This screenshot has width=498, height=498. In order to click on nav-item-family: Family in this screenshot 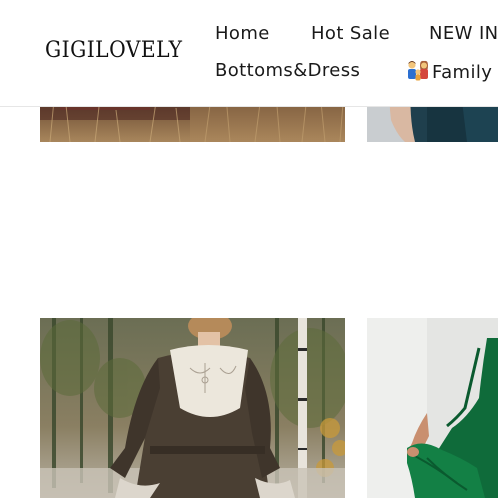, I will do `click(449, 71)`.